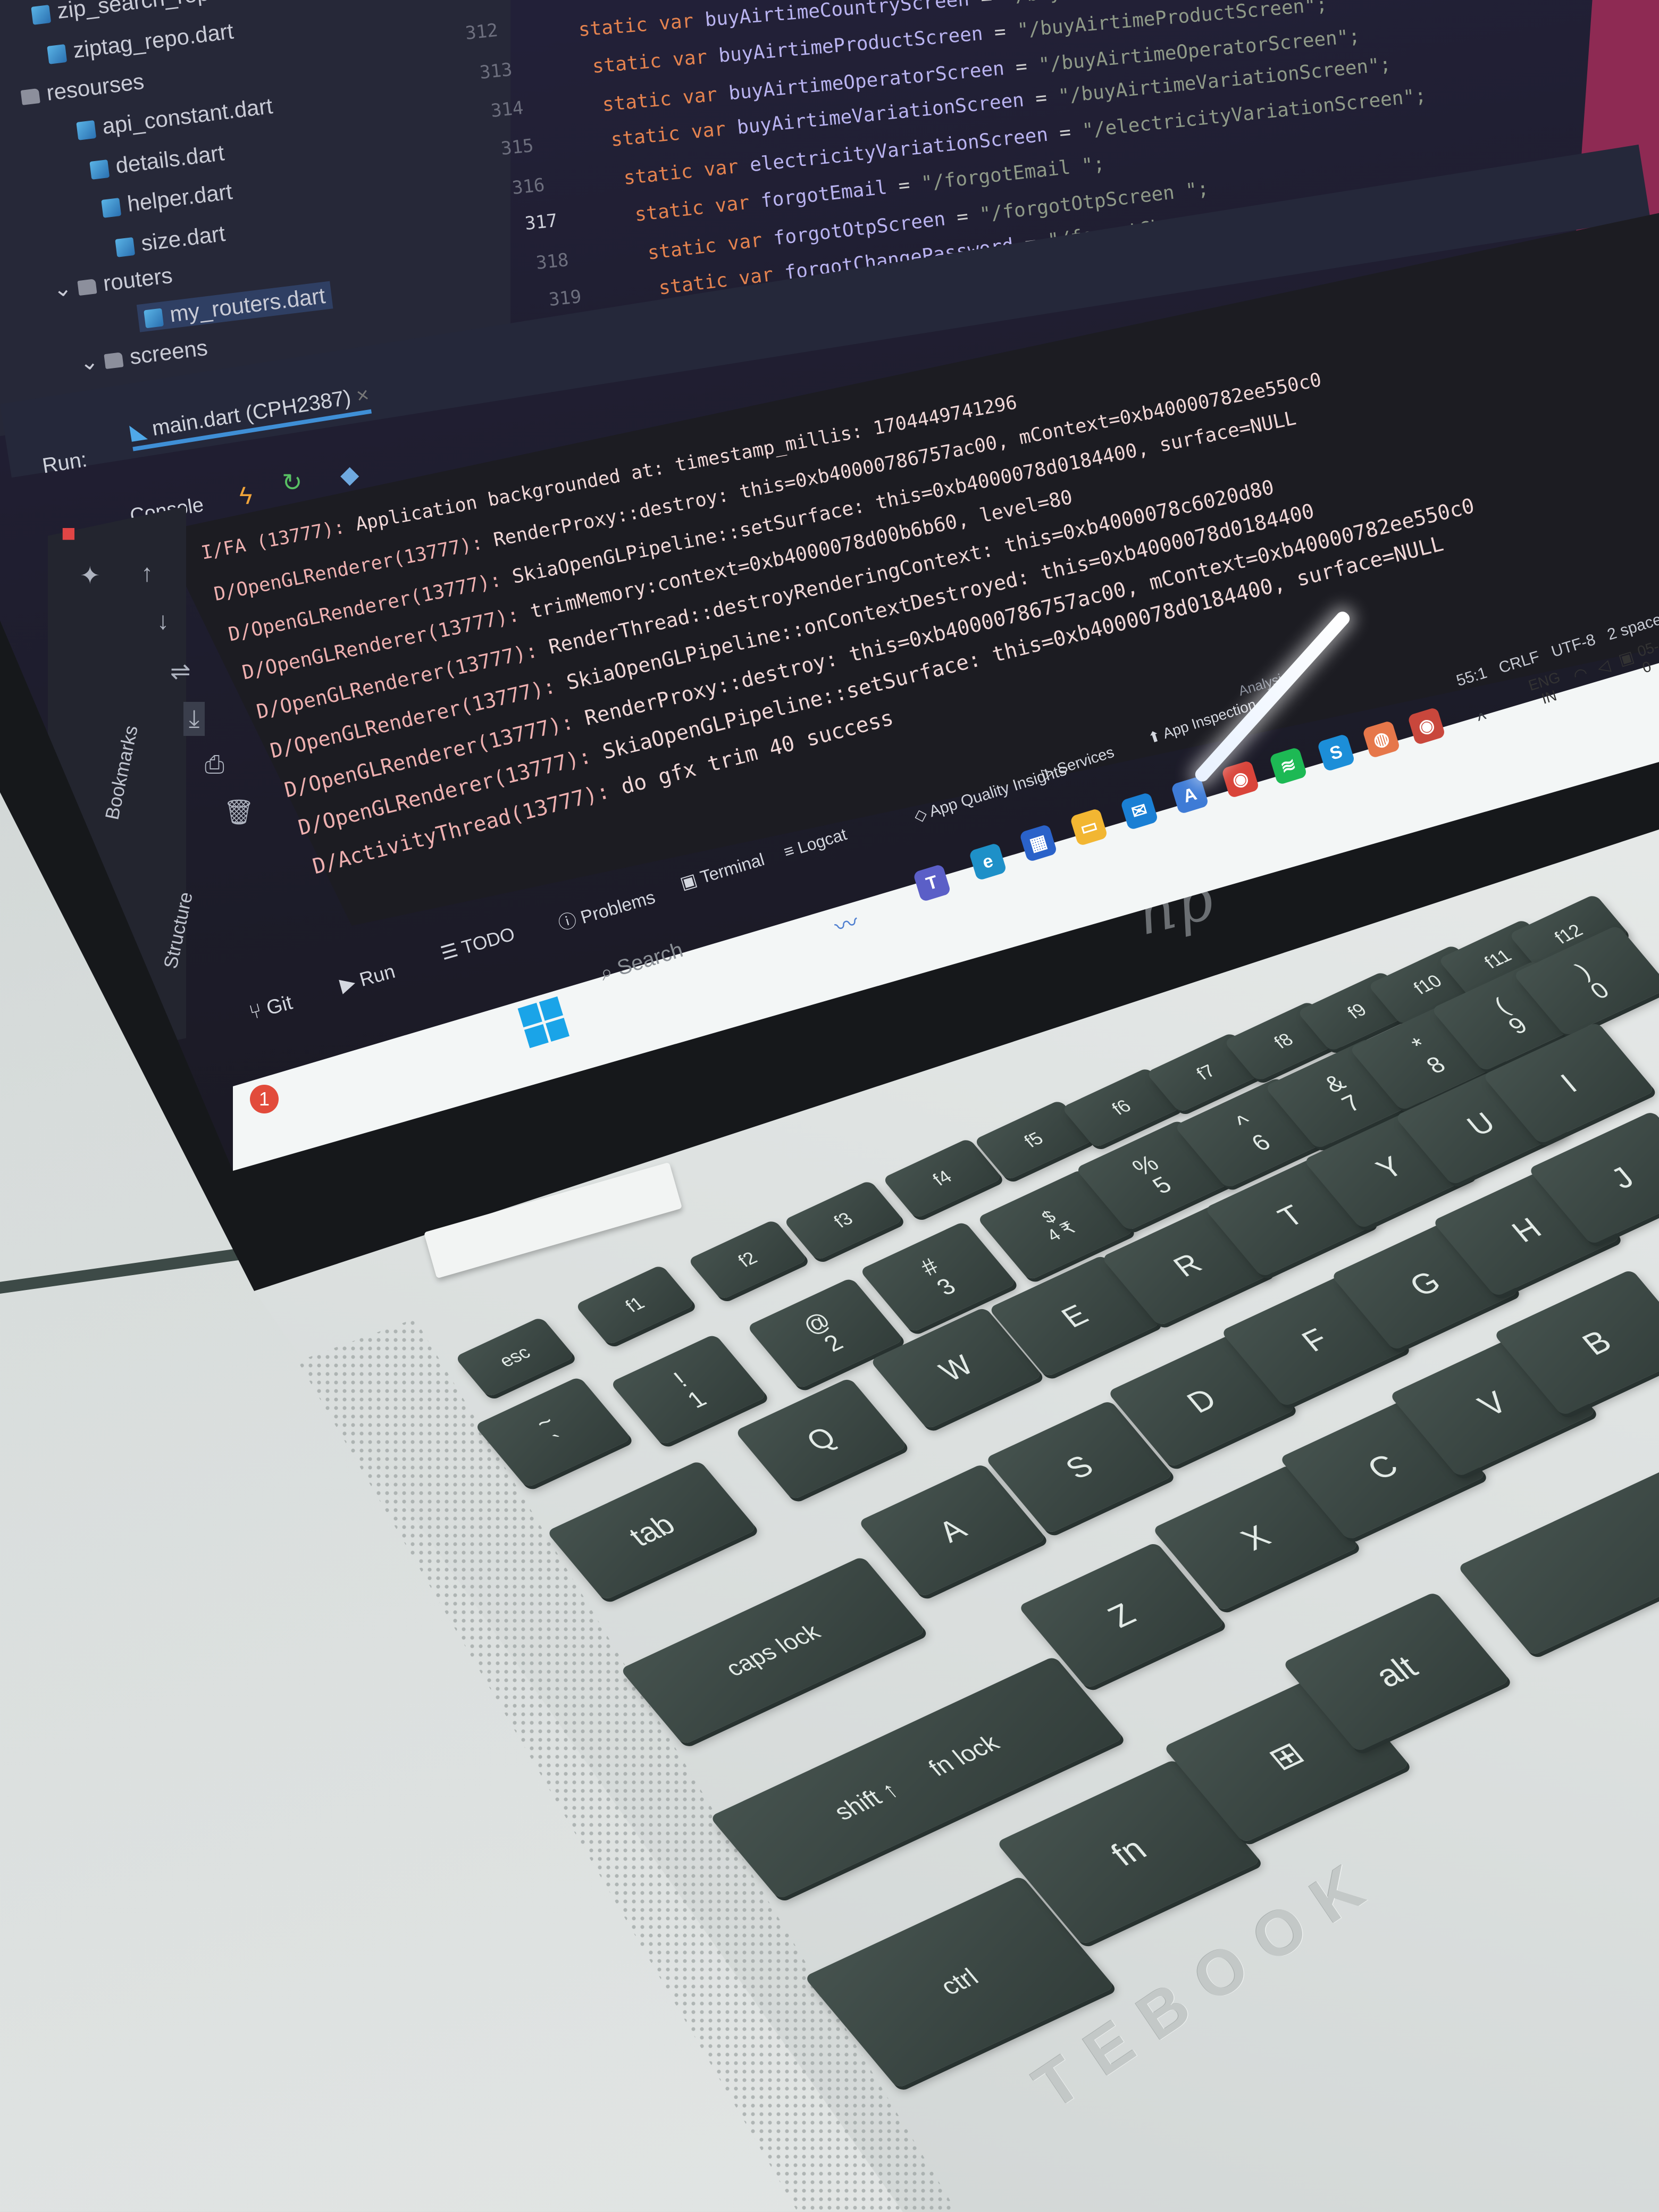  I want to click on toolbar-tab-run: ▶ Run, so click(367, 978).